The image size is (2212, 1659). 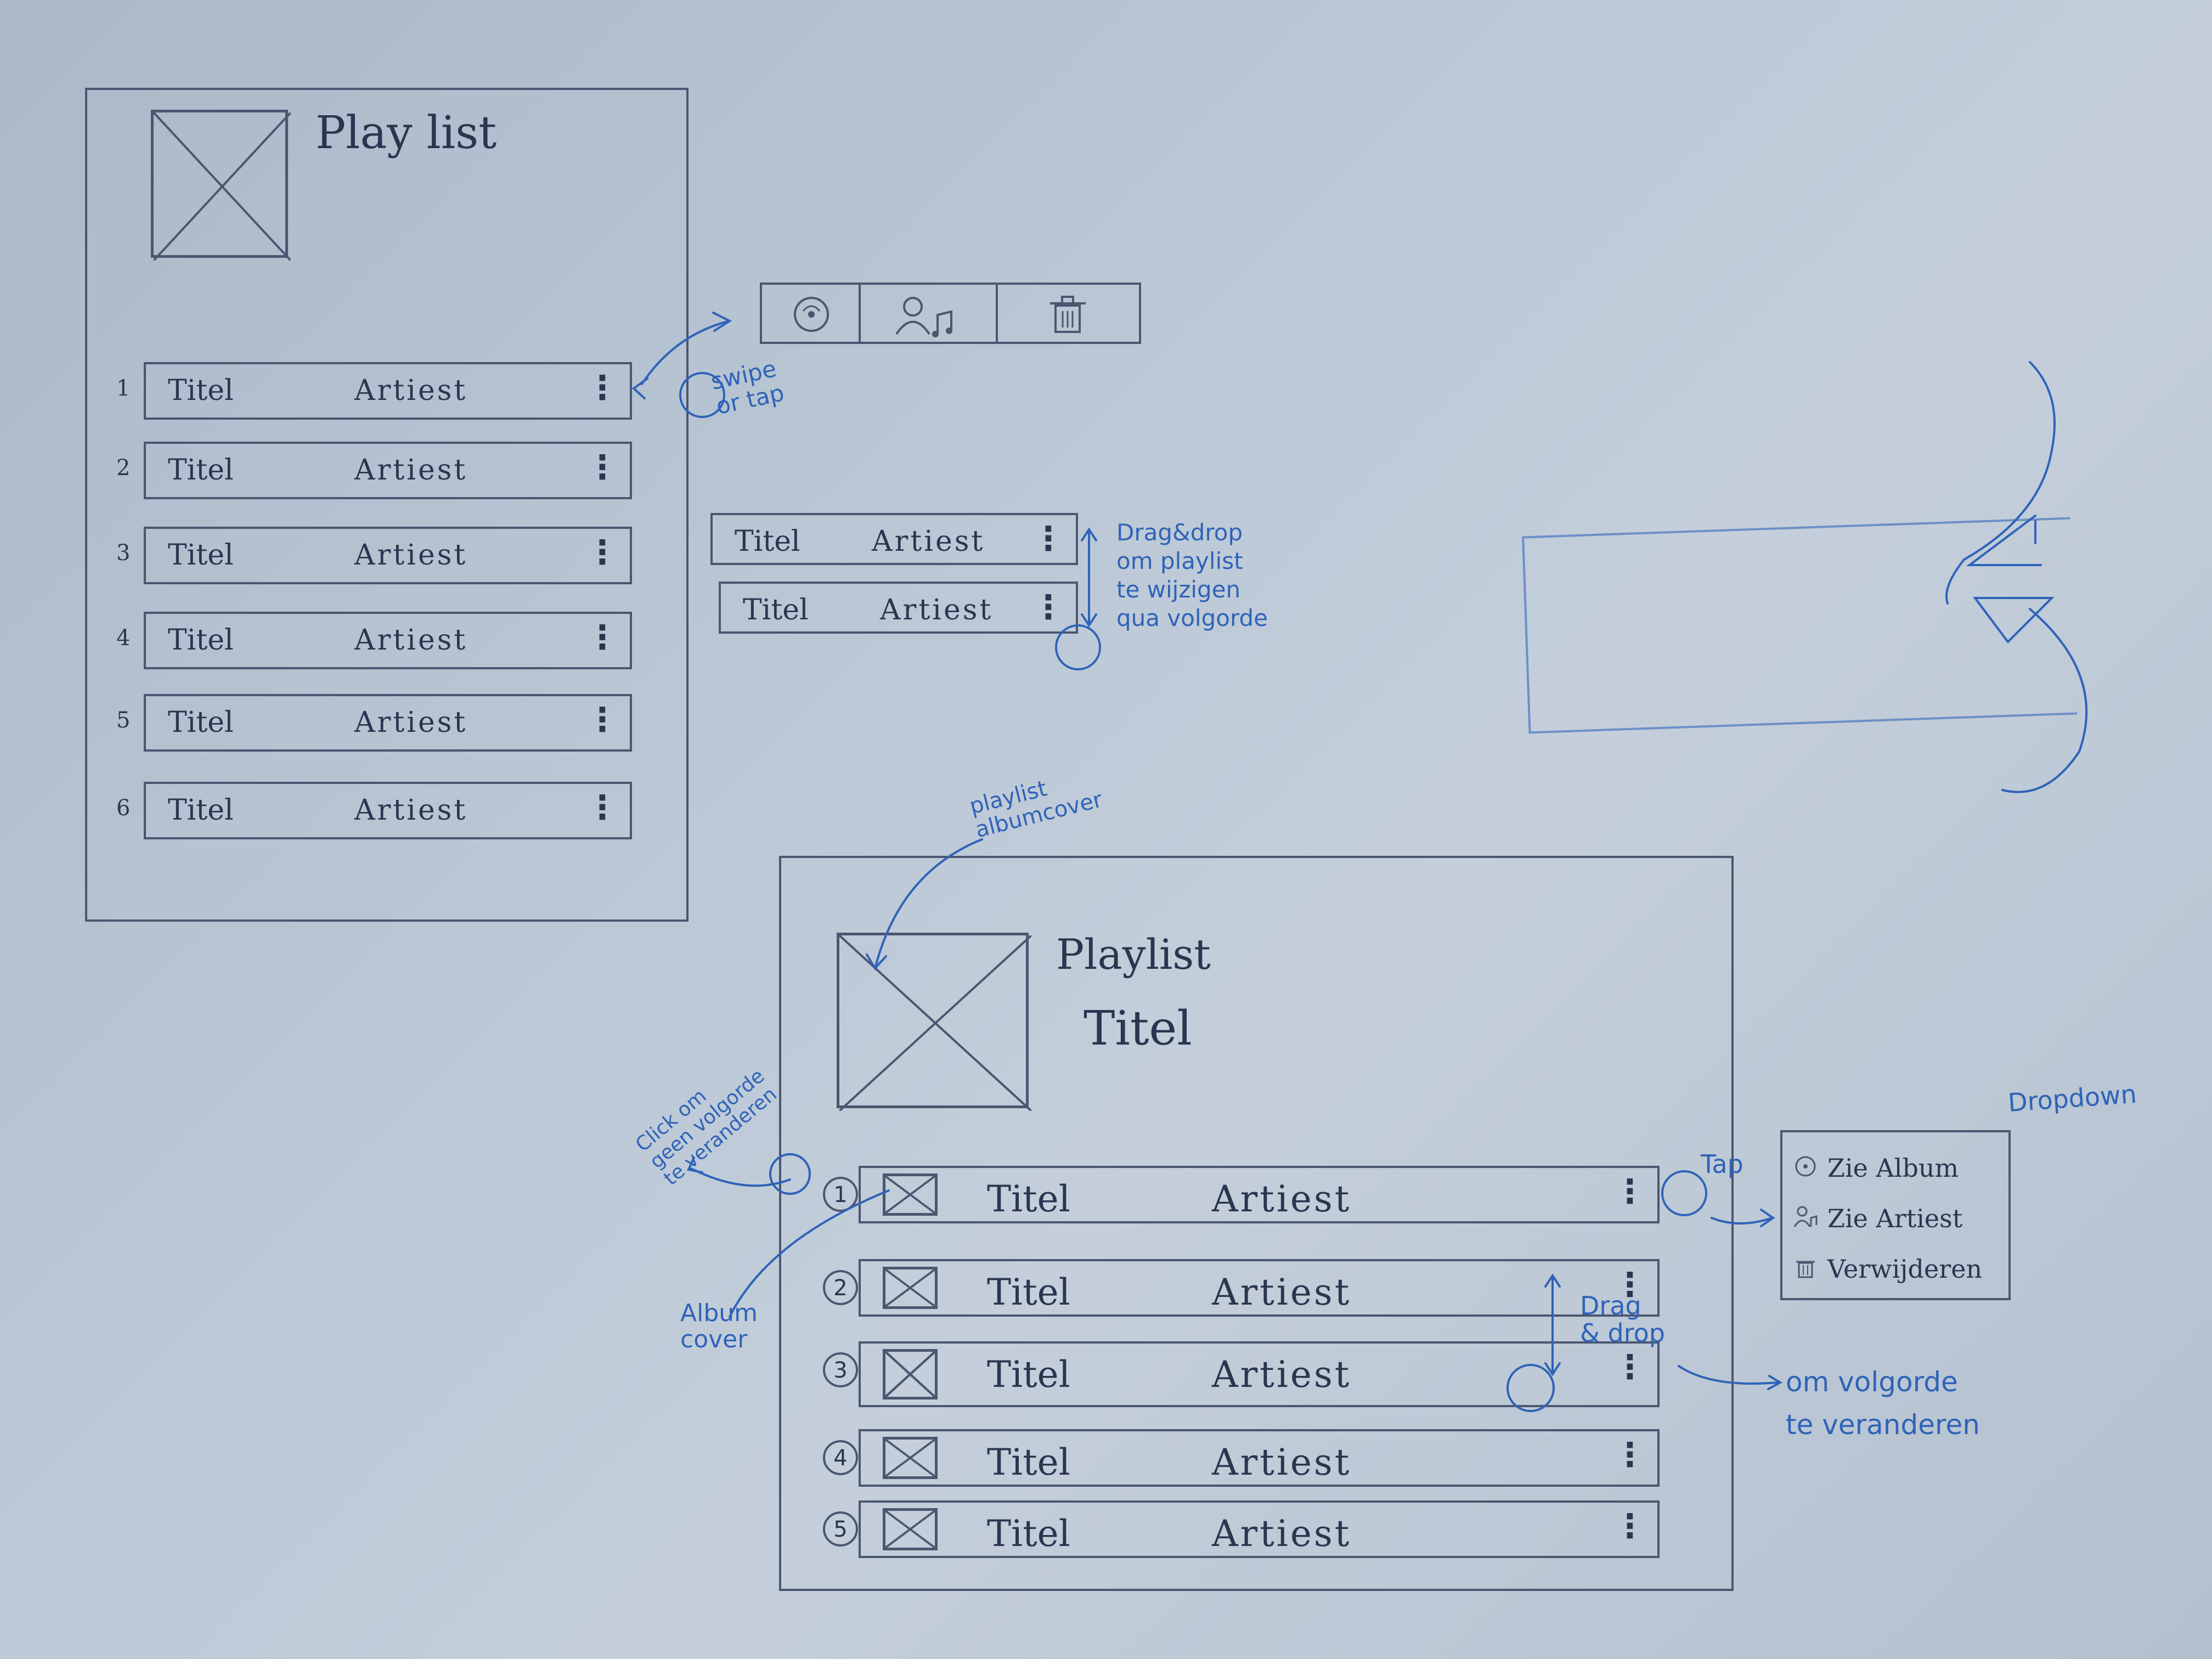 I want to click on row-number: 6, so click(x=123, y=808).